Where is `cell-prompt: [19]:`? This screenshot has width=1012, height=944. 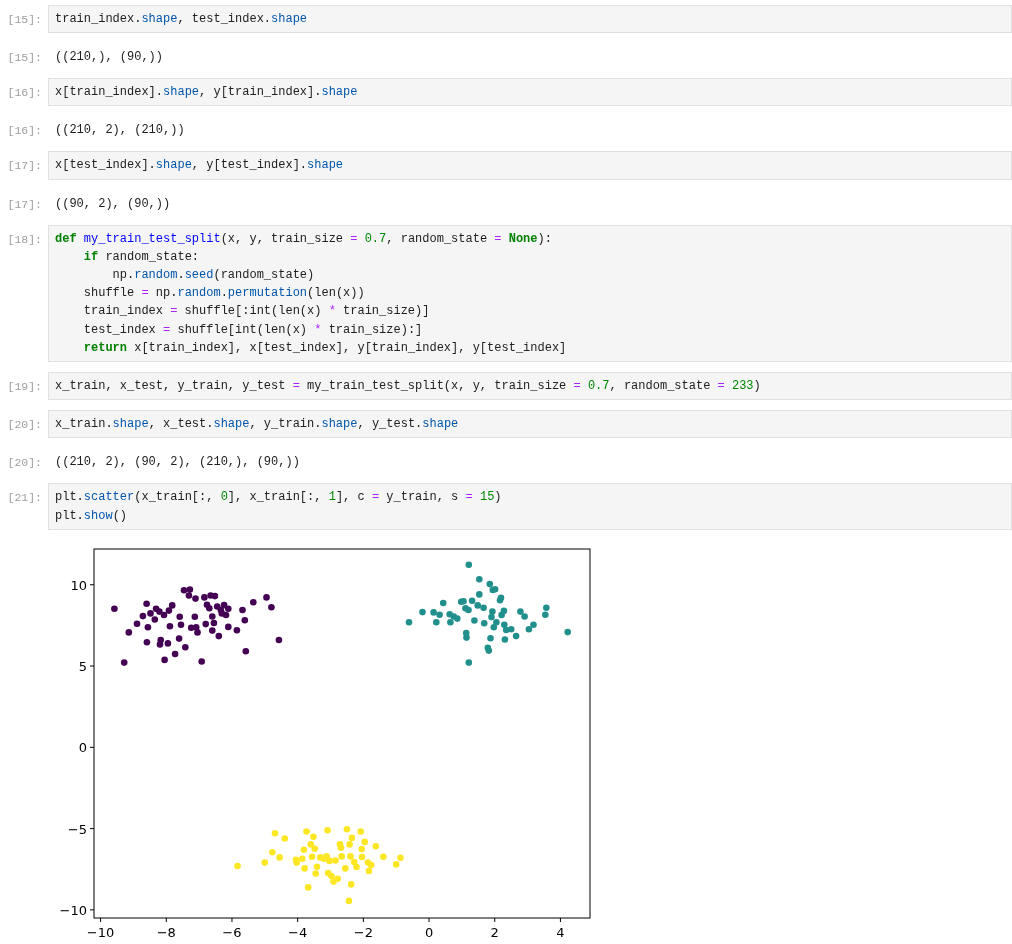 cell-prompt: [19]: is located at coordinates (24, 387).